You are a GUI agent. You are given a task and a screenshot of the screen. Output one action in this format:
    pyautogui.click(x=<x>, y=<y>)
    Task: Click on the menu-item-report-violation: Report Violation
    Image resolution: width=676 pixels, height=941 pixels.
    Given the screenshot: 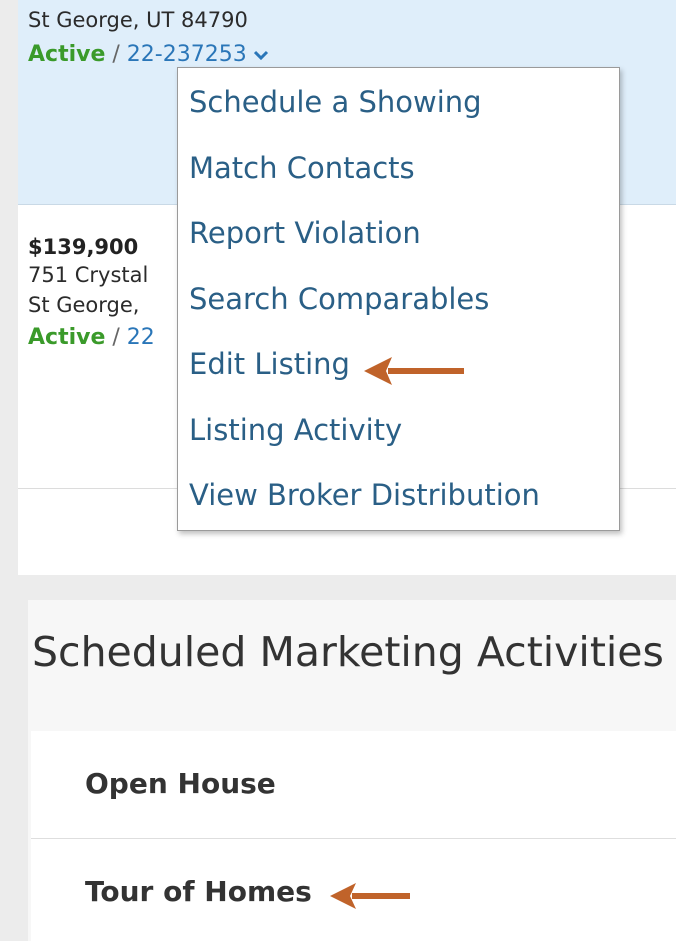 What is the action you would take?
    pyautogui.click(x=305, y=233)
    